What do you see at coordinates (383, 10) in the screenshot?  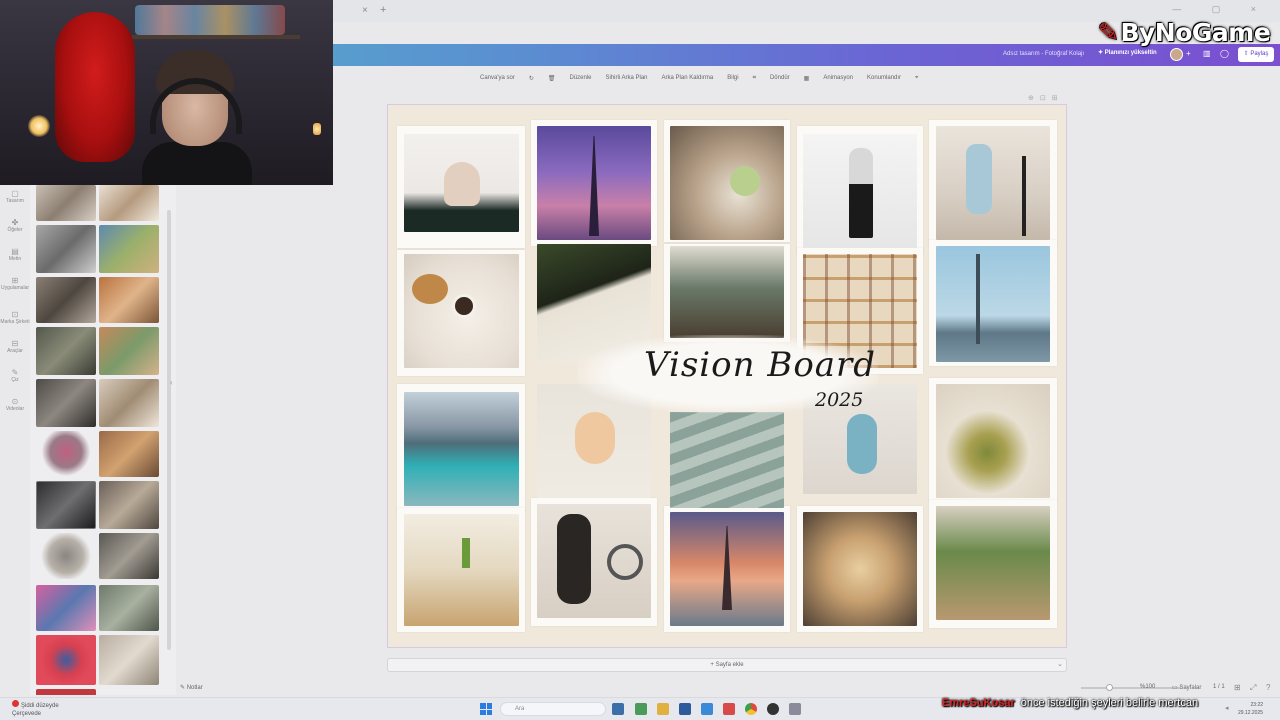 I see `new-tab-icon: +` at bounding box center [383, 10].